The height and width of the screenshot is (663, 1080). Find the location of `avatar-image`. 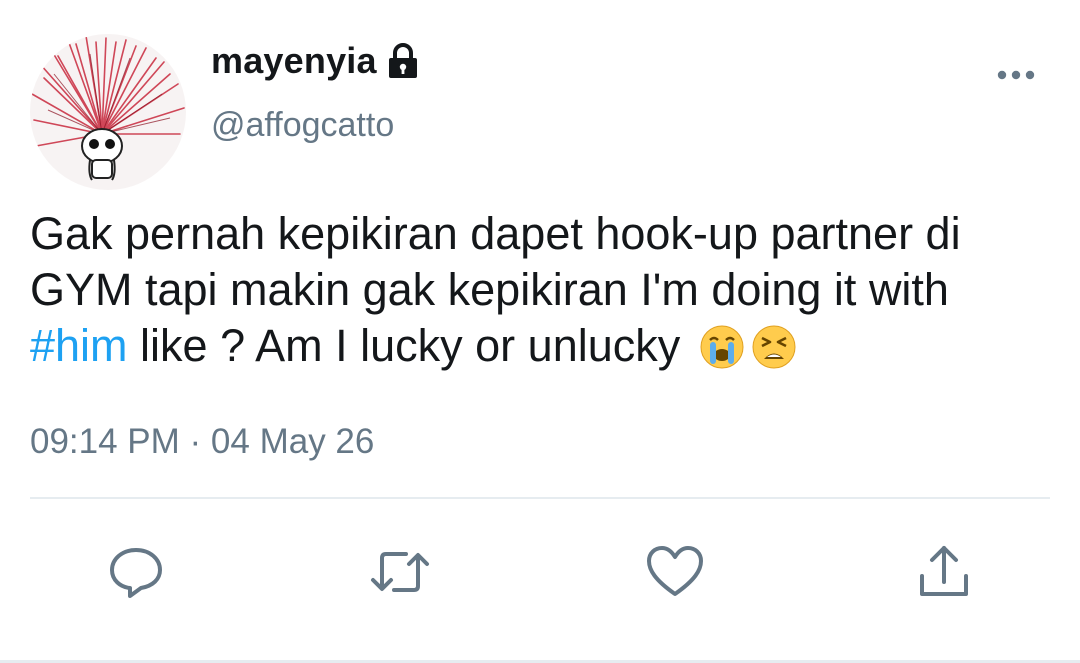

avatar-image is located at coordinates (108, 112).